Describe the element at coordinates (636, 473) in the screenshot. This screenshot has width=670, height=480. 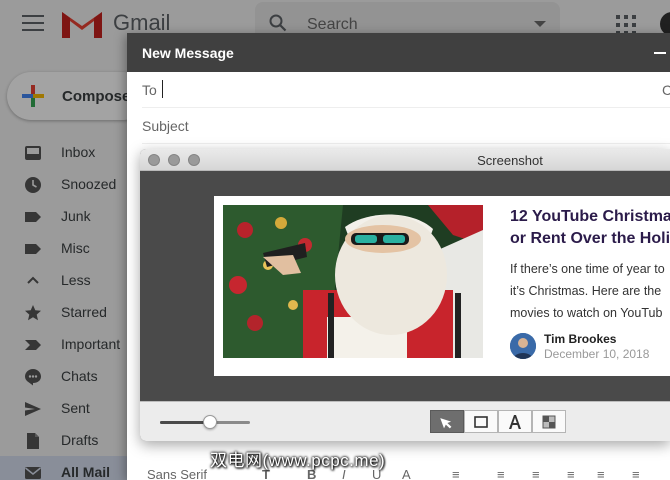
I see `quote-icon: ≡` at that location.